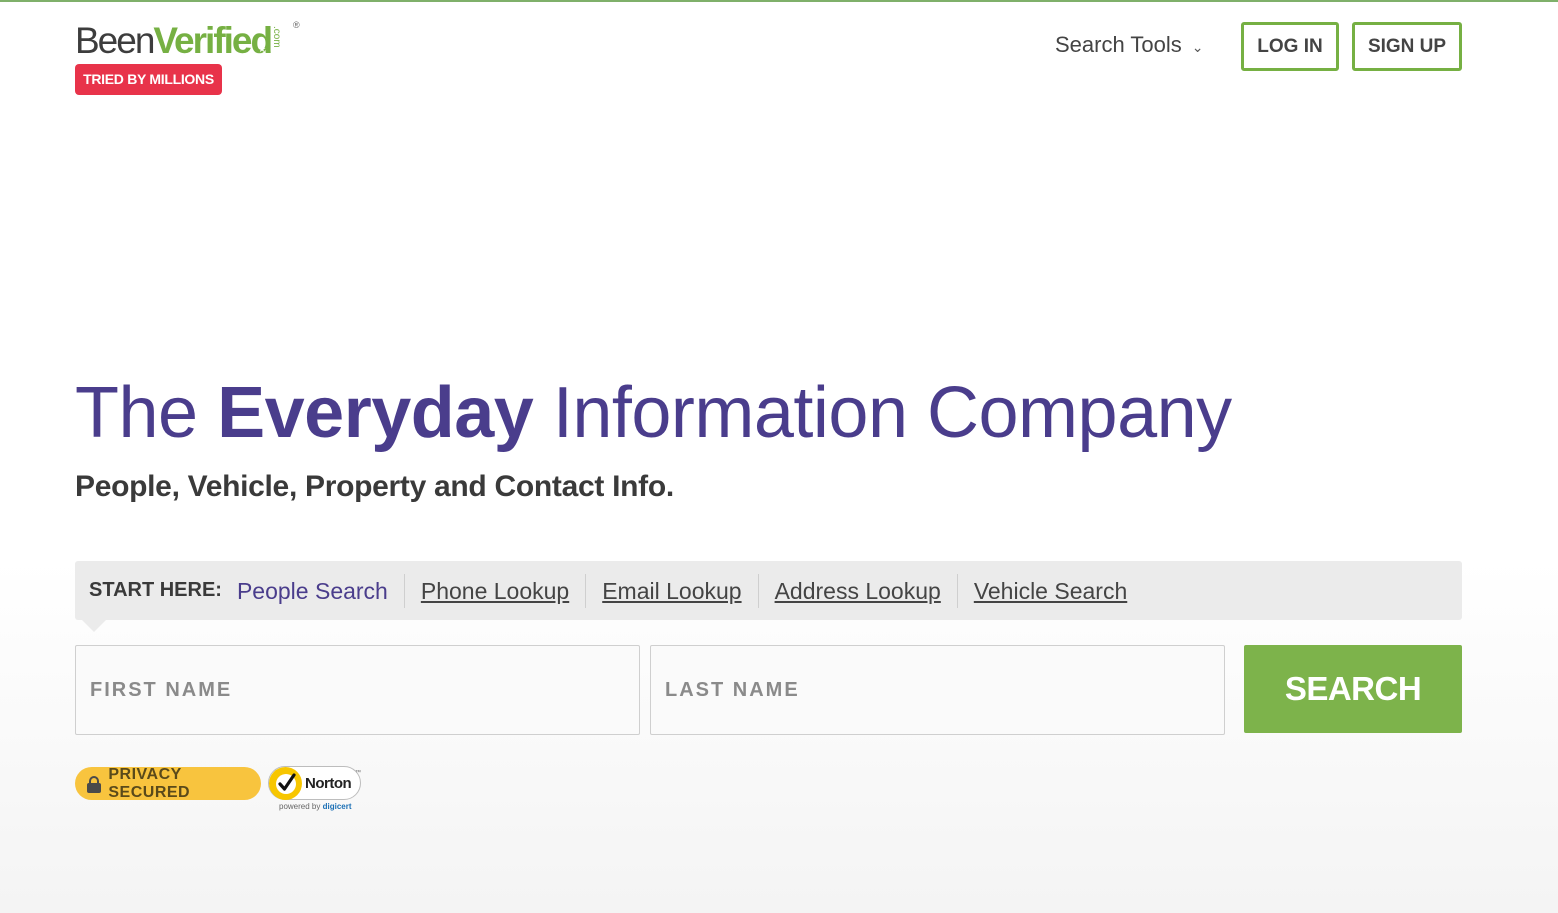  What do you see at coordinates (300, 806) in the screenshot?
I see `powered-by-label: powered by` at bounding box center [300, 806].